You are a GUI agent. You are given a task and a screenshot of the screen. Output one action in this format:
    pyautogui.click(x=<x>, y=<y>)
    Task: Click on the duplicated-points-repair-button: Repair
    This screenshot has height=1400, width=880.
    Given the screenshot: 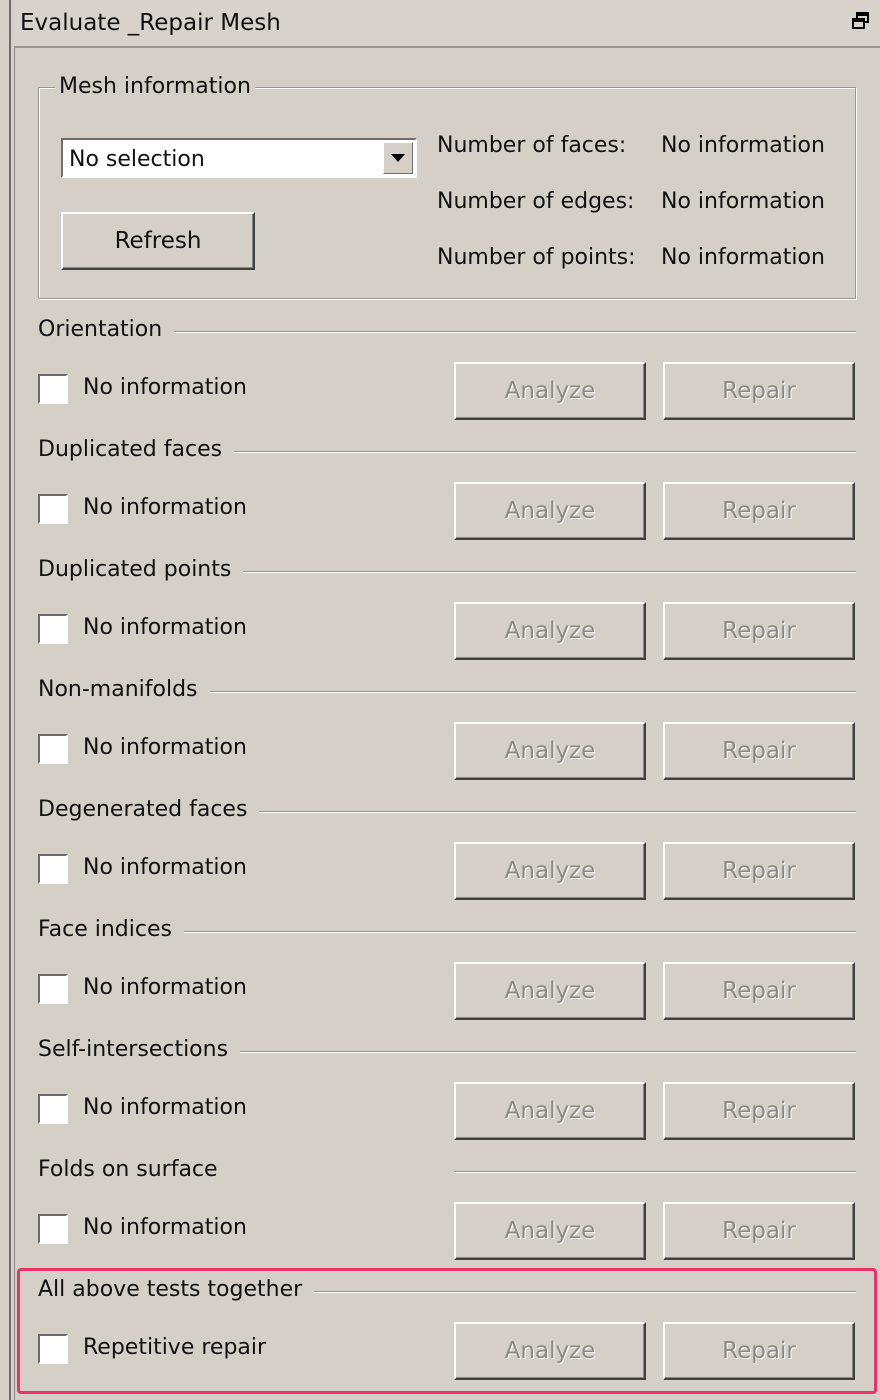 What is the action you would take?
    pyautogui.click(x=759, y=631)
    